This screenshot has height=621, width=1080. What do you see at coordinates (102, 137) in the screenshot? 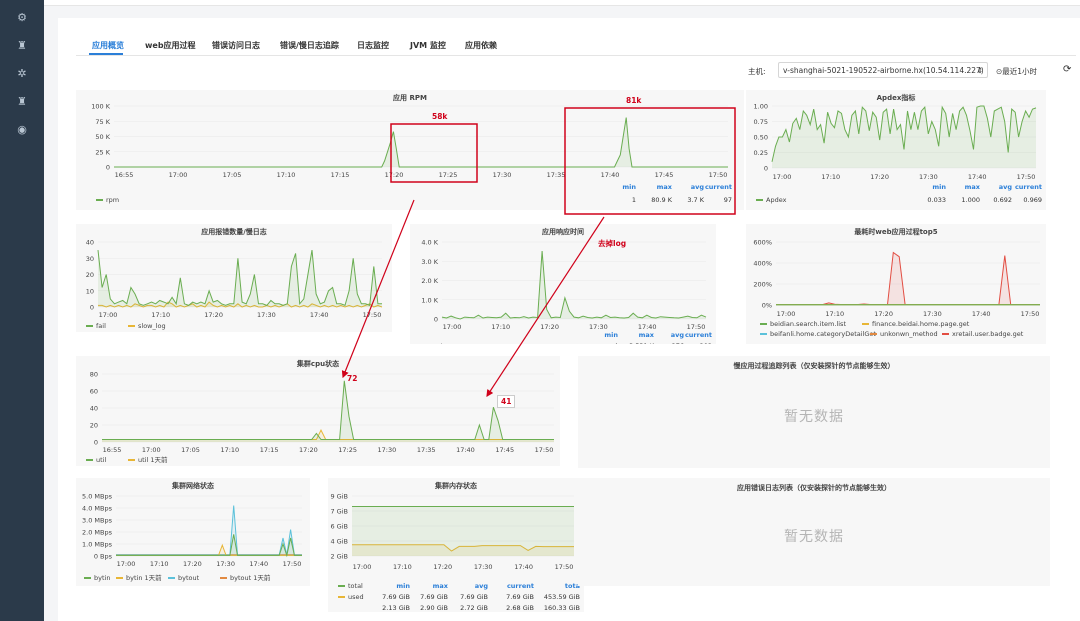
I see `y-tick-label: 50 K` at bounding box center [102, 137].